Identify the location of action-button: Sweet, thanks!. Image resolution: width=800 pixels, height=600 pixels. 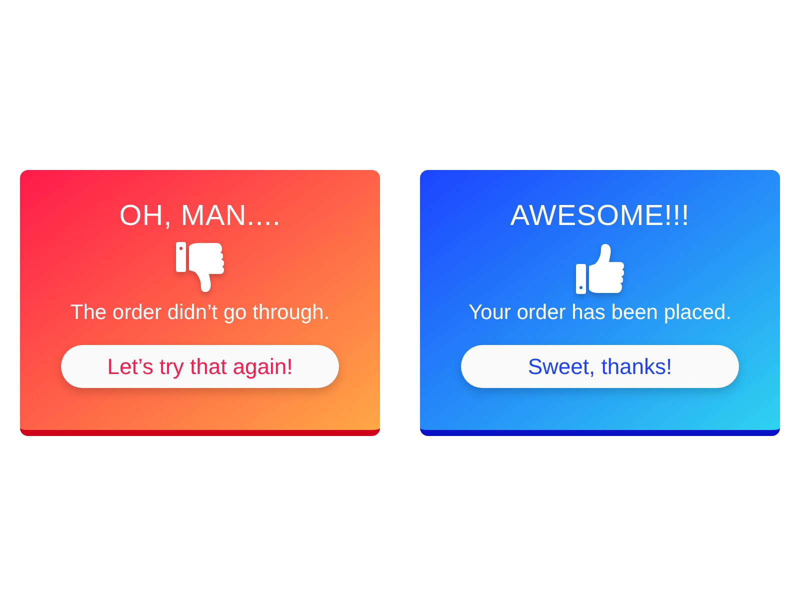
(600, 366).